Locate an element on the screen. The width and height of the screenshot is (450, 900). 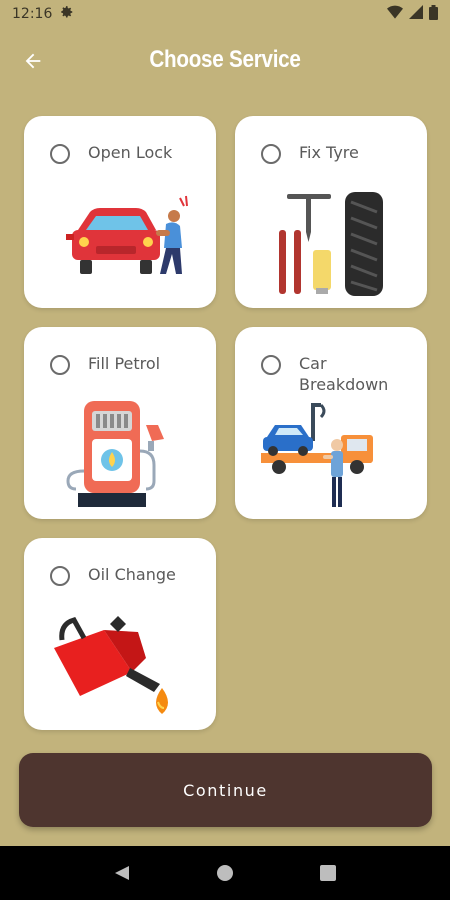
service-card-fill-petrol: Fill Petrol is located at coordinates (120, 423).